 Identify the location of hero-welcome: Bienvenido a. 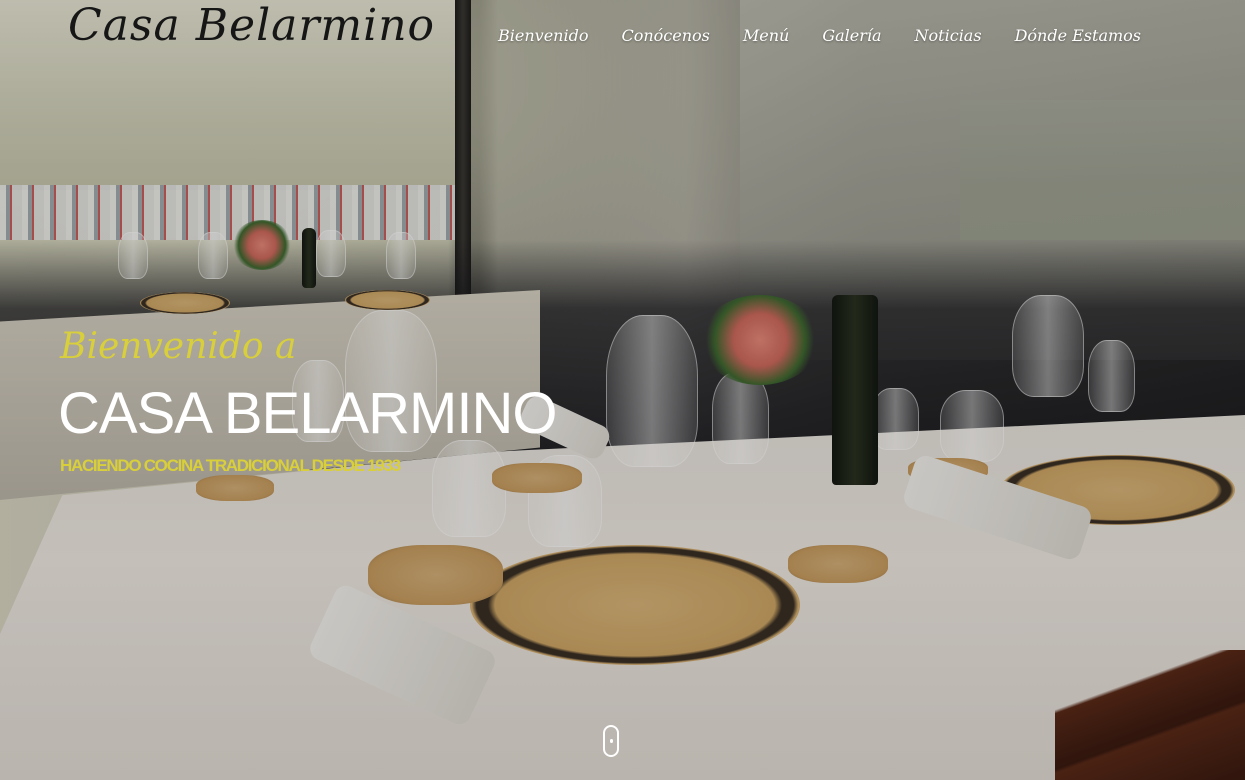
(178, 346).